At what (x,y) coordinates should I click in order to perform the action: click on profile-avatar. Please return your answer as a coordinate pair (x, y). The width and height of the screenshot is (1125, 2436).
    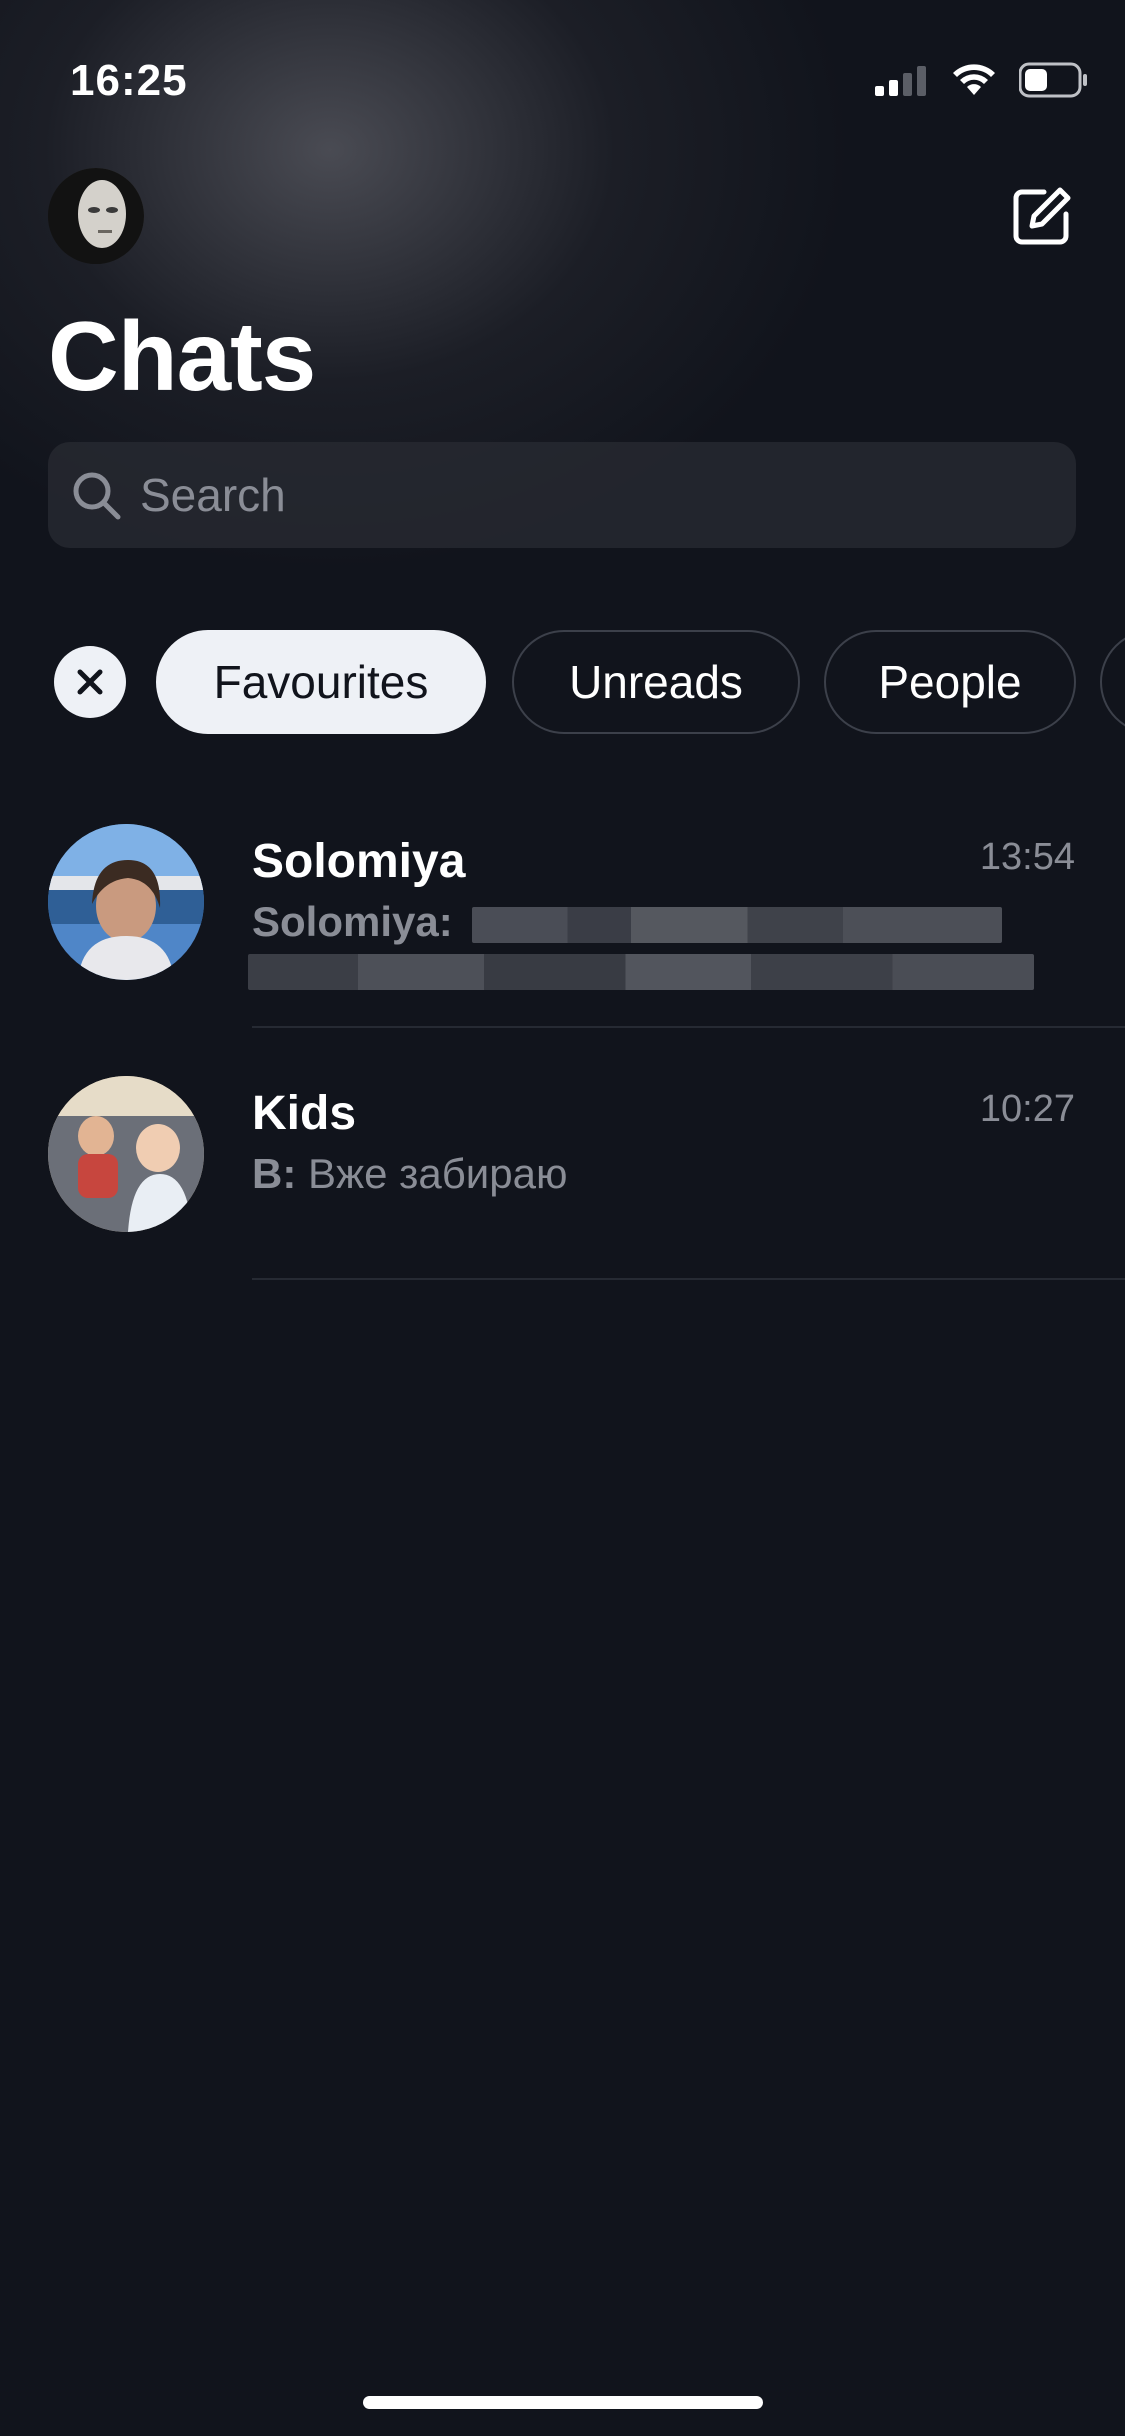
    Looking at the image, I should click on (96, 216).